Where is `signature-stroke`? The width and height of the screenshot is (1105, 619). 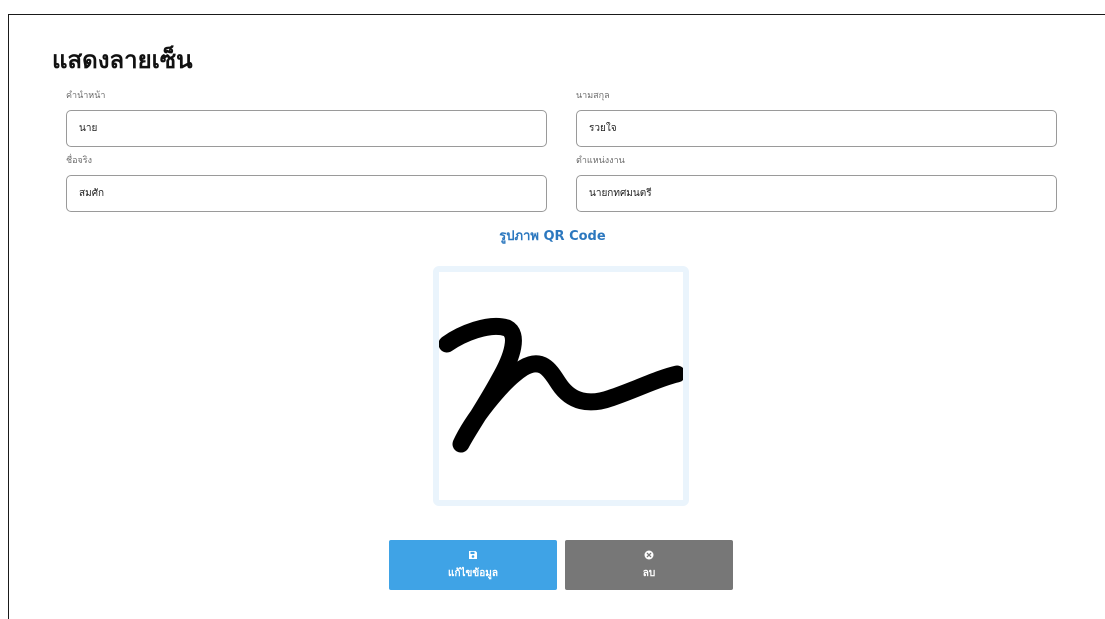 signature-stroke is located at coordinates (561, 385).